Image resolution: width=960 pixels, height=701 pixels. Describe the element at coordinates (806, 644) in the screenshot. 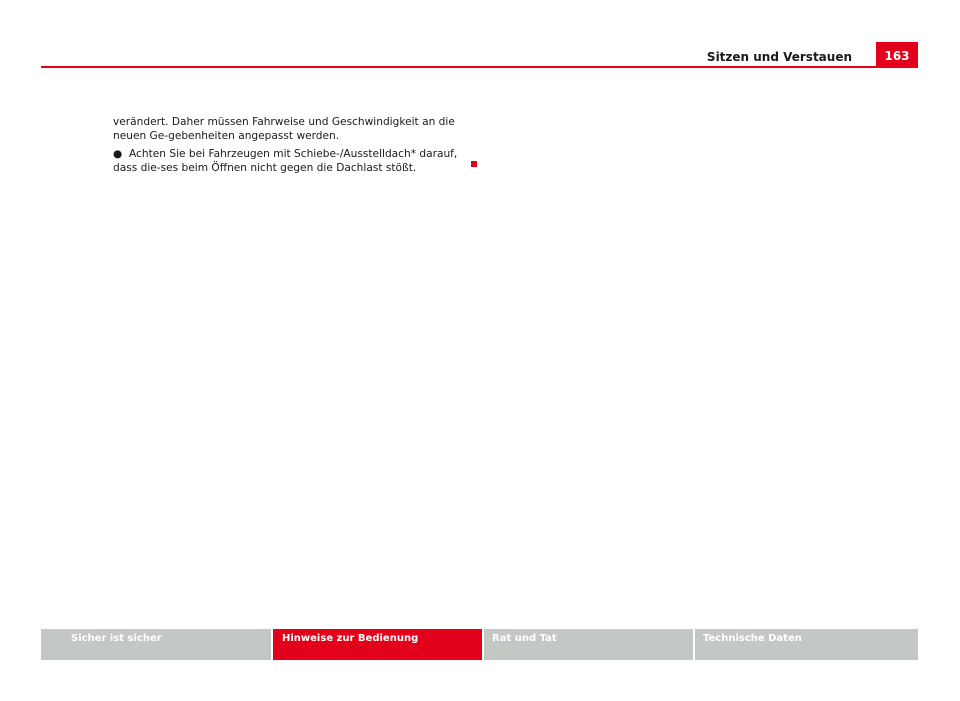

I see `footer-tab-technische-daten: Technische Daten` at that location.